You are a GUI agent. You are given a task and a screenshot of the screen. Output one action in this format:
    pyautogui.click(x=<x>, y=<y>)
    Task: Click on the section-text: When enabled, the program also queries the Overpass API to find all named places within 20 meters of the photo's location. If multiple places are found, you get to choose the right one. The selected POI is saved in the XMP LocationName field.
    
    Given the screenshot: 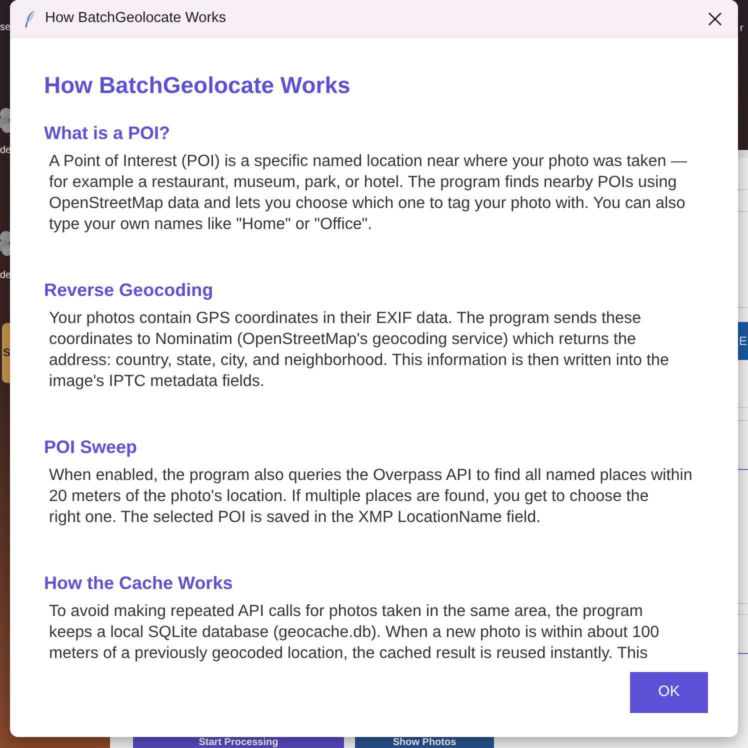 What is the action you would take?
    pyautogui.click(x=371, y=496)
    